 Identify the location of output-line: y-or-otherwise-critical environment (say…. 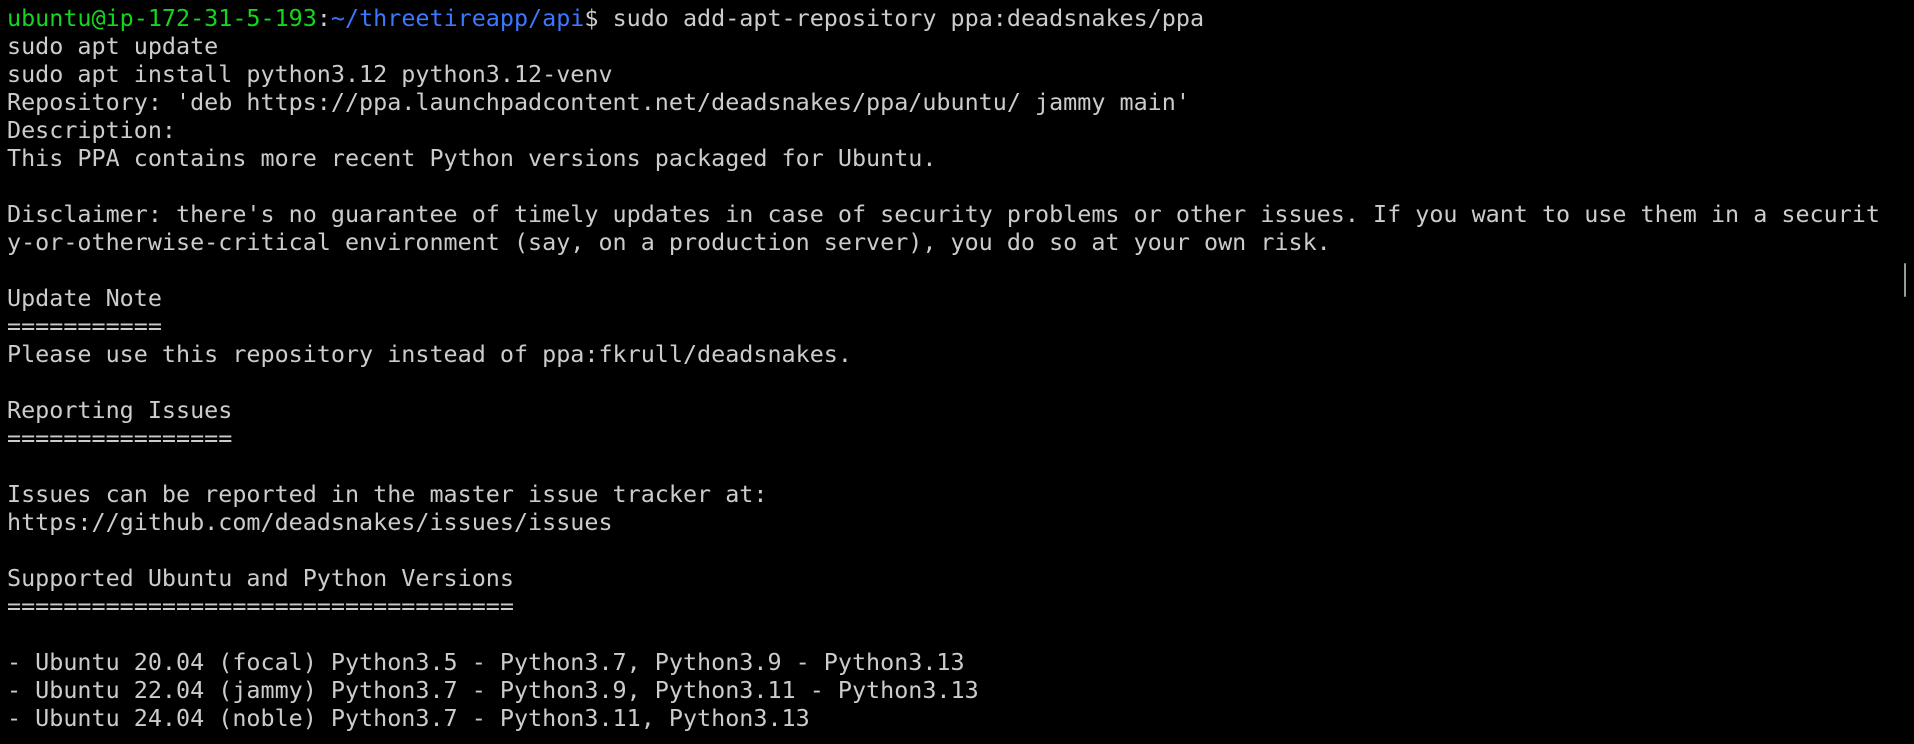
(669, 242).